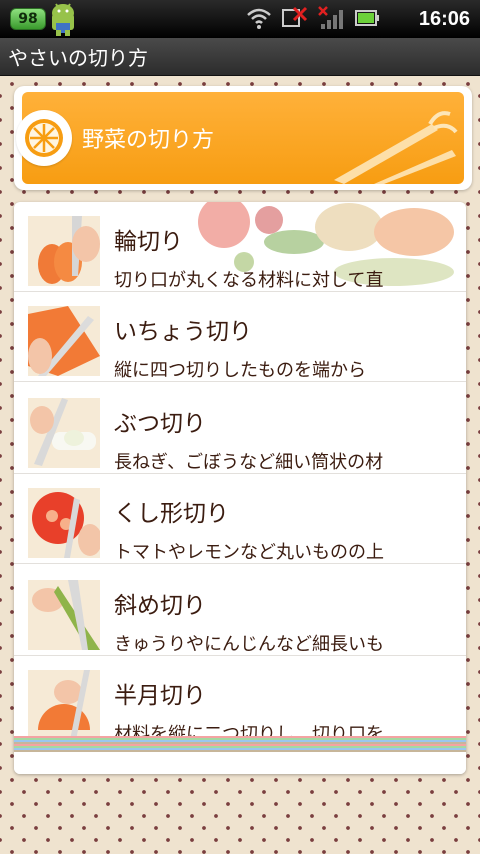  I want to click on wagiri-thumbnail, so click(64, 251).